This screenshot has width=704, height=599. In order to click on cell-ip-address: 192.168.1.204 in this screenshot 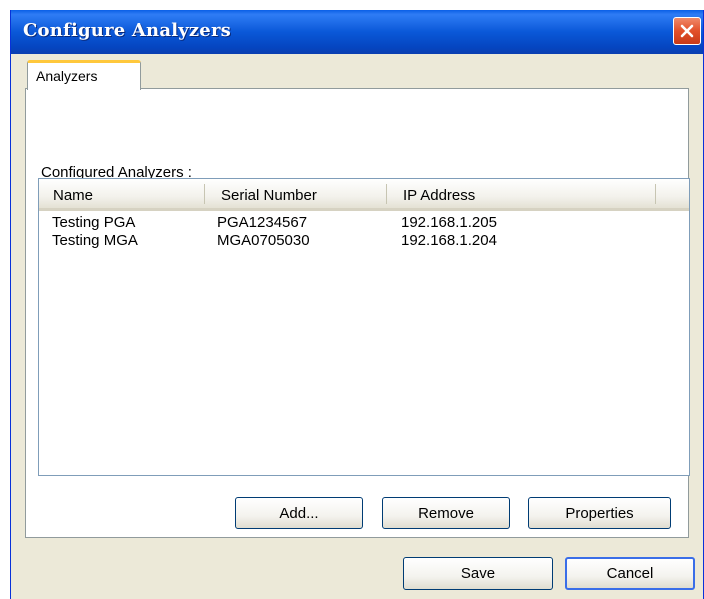, I will do `click(449, 240)`.